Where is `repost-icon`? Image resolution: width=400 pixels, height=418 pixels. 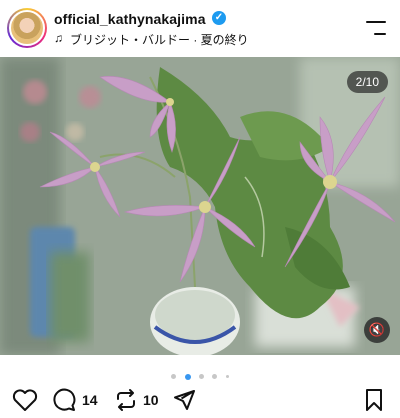 repost-icon is located at coordinates (126, 400).